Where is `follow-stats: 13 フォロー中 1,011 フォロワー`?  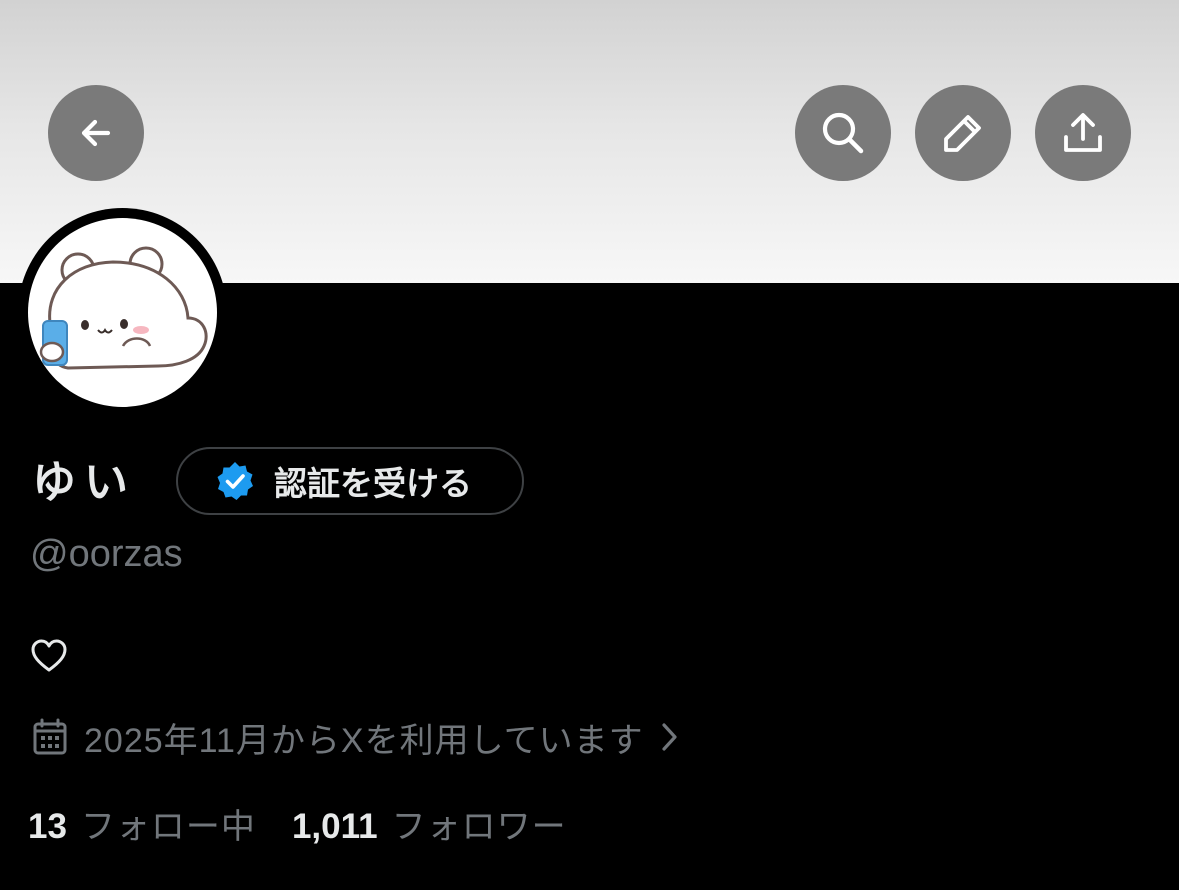
follow-stats: 13 フォロー中 1,011 フォロワー is located at coordinates (297, 823).